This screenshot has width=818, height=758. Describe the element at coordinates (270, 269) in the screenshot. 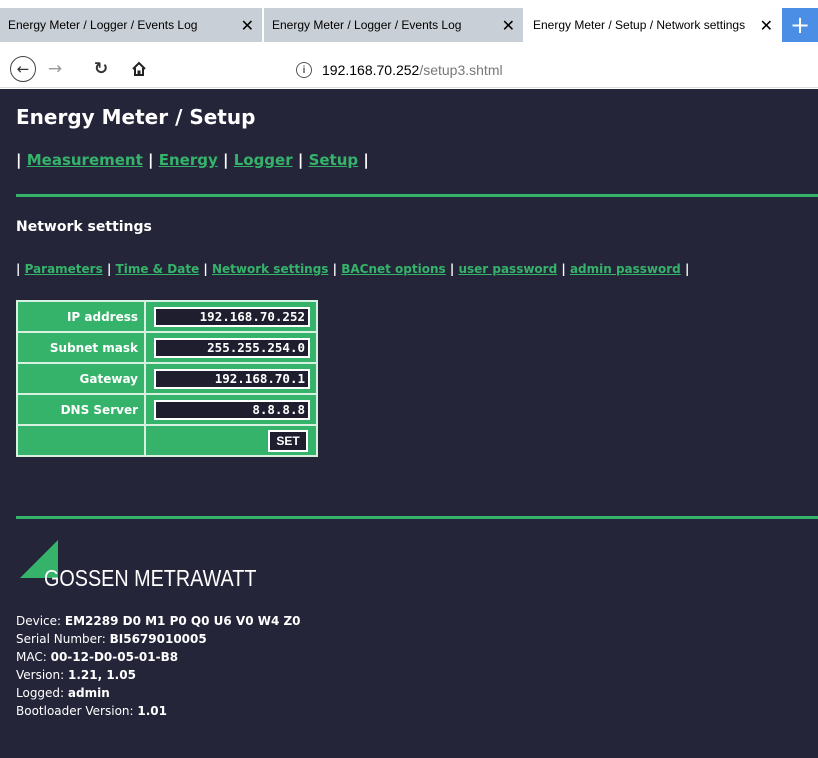

I see `submenu-link-network-settings: Network settings` at that location.